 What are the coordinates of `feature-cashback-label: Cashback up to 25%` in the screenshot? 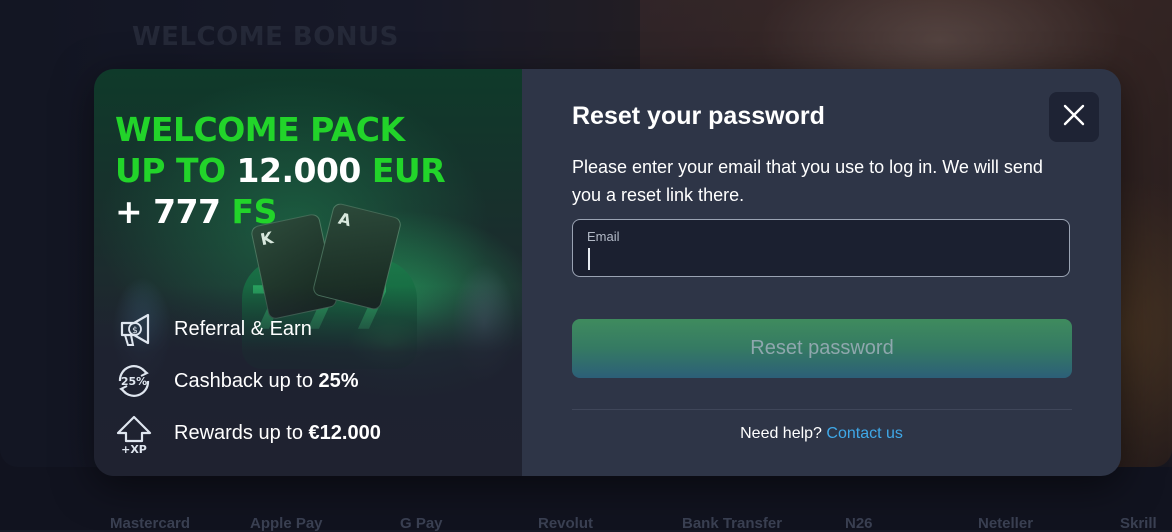 It's located at (266, 380).